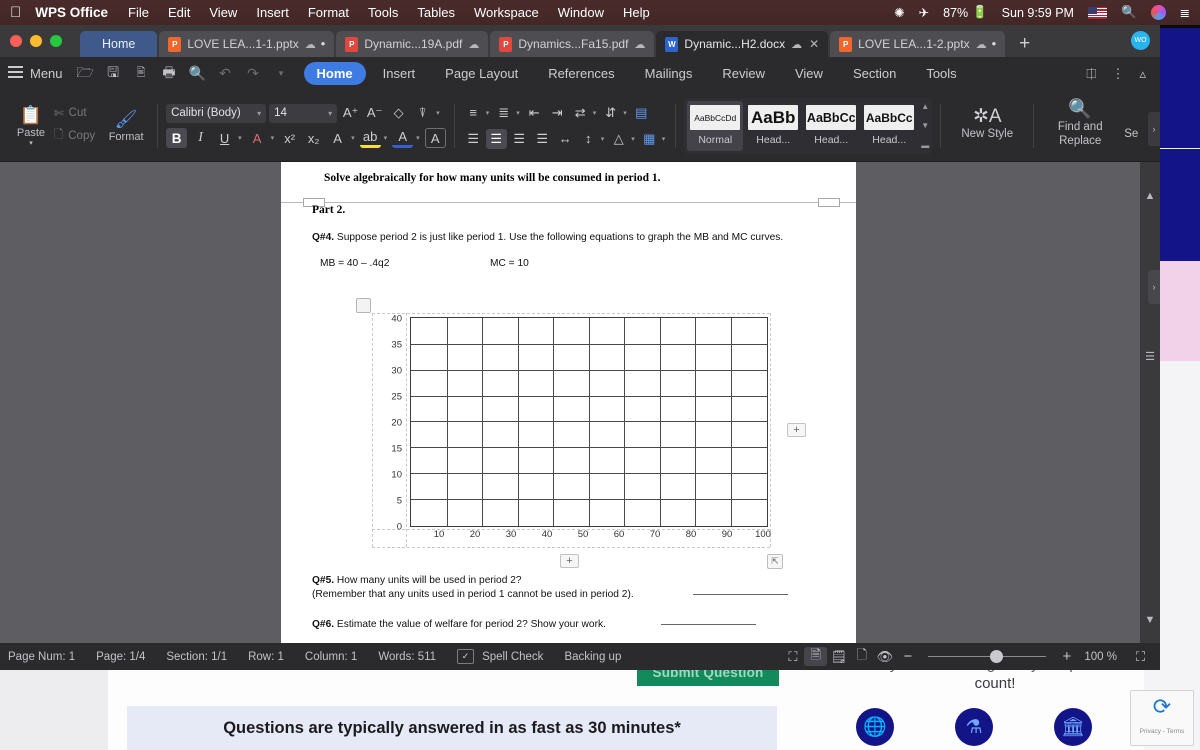 This screenshot has width=1200, height=750. Describe the element at coordinates (708, 624) in the screenshot. I see `q6-answer-line` at that location.